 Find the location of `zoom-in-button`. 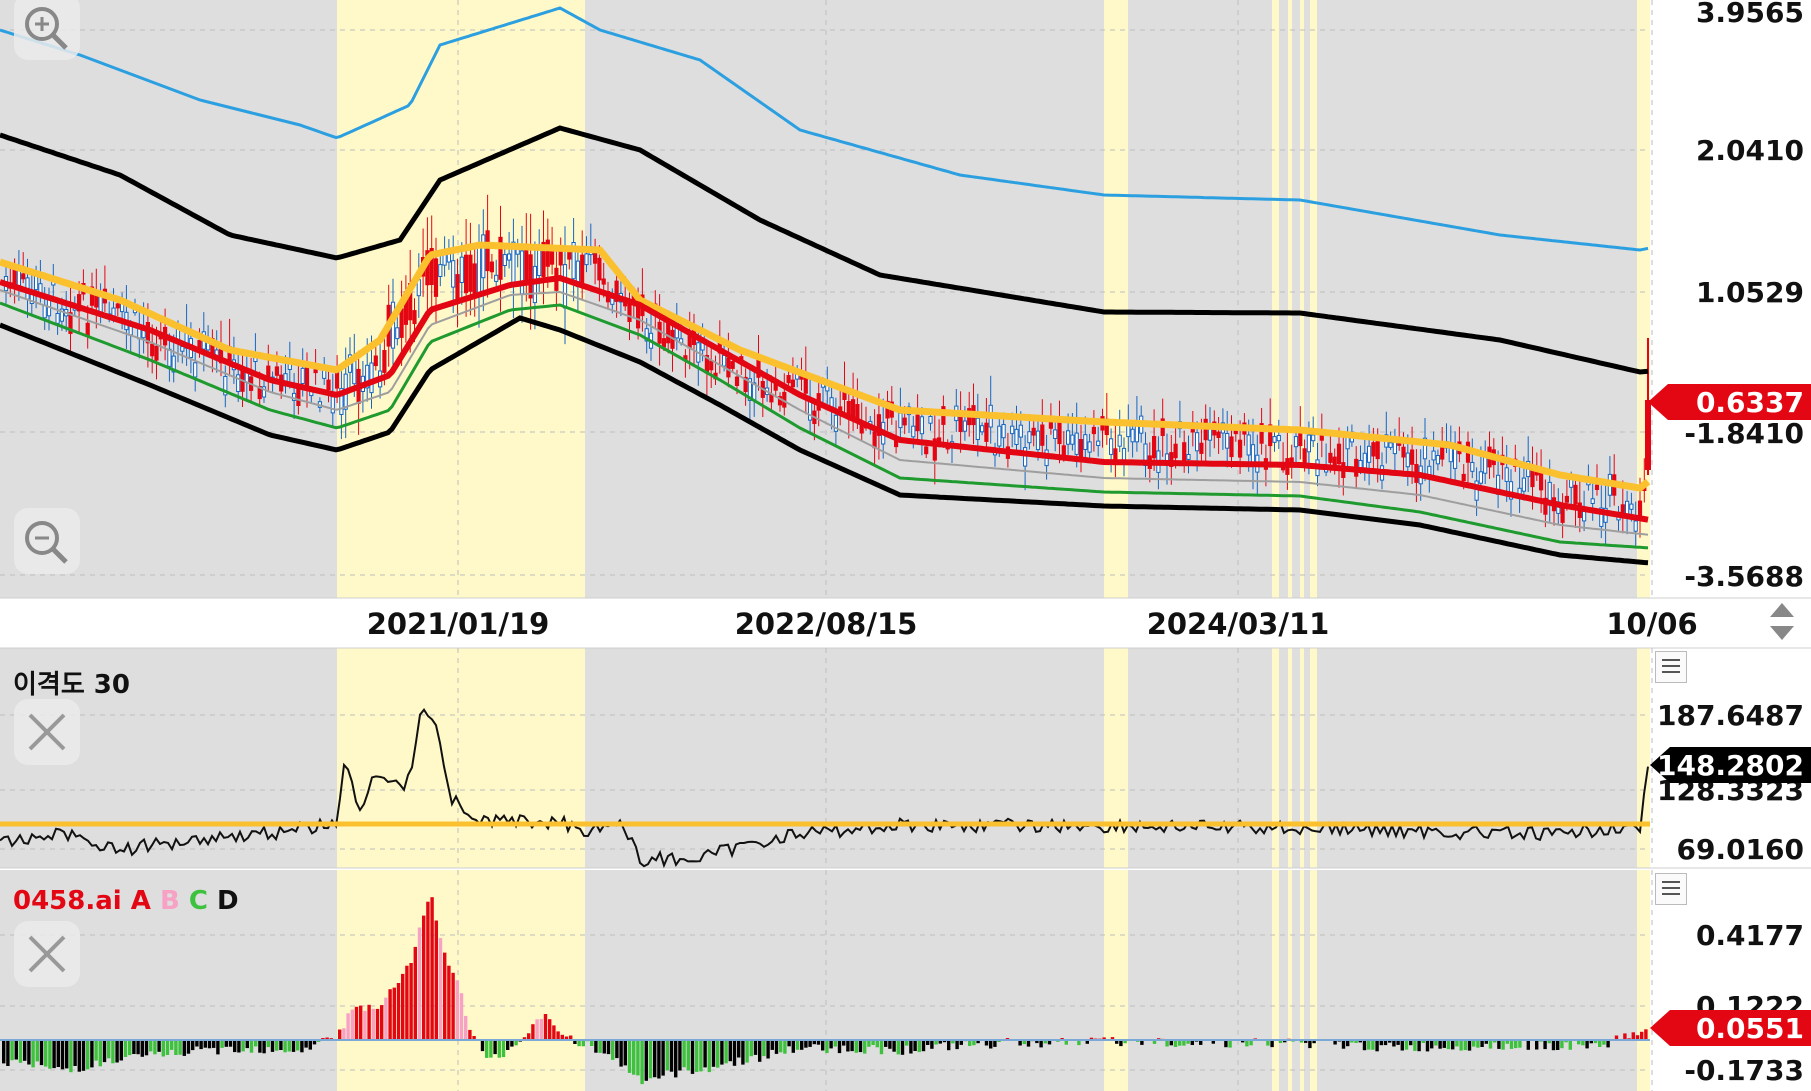

zoom-in-button is located at coordinates (47, 30).